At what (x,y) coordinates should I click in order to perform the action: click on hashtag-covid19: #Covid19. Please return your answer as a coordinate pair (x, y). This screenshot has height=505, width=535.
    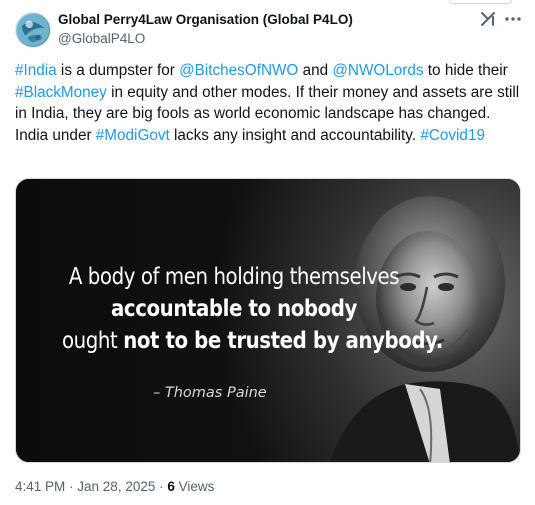
    Looking at the image, I should click on (452, 135).